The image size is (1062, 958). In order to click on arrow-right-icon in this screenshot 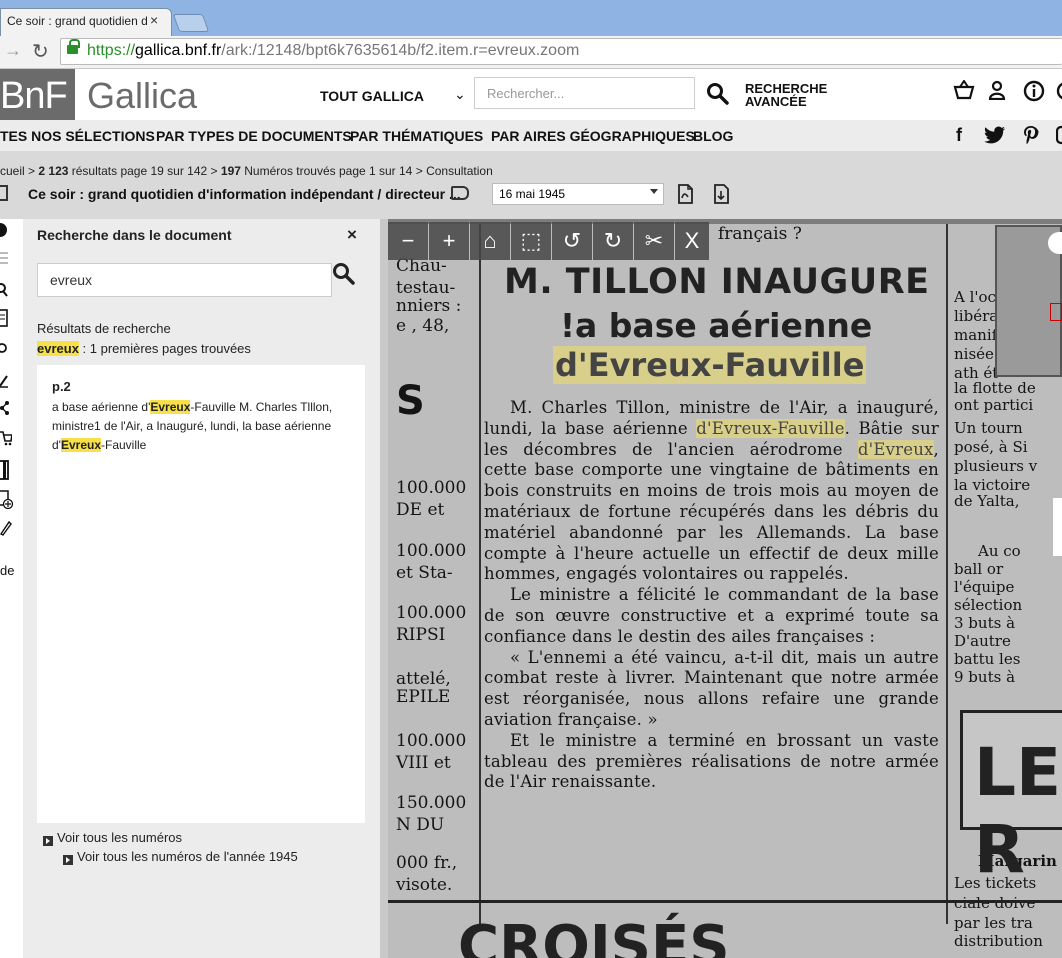, I will do `click(68, 860)`.